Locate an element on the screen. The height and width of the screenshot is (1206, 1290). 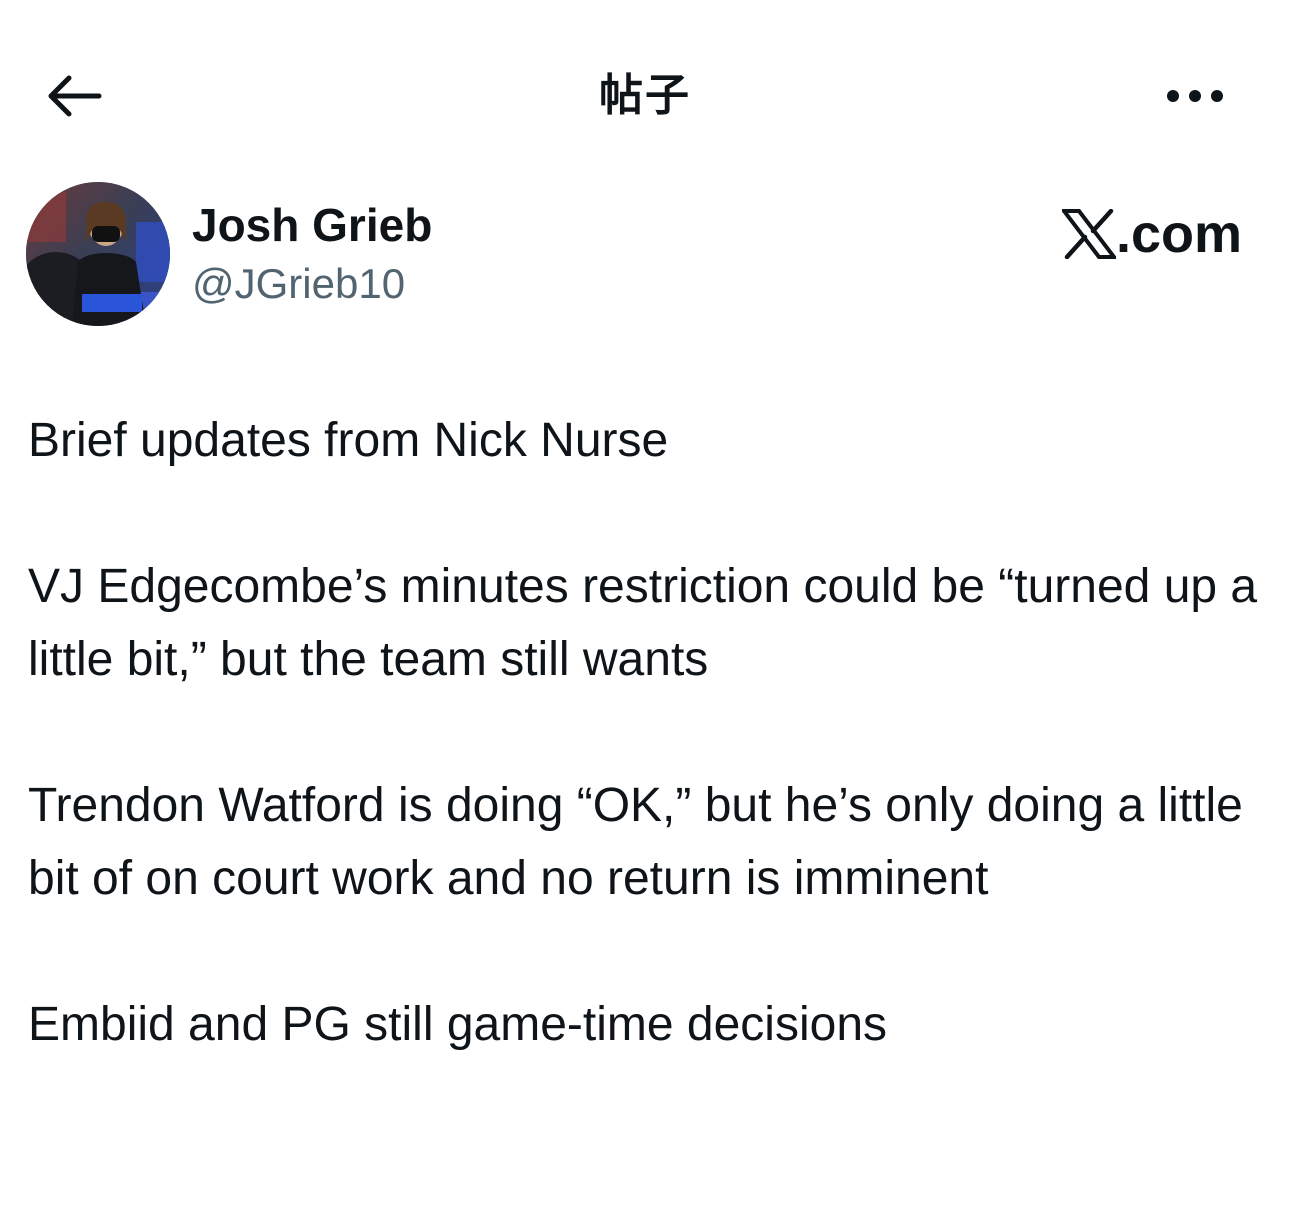
back-button is located at coordinates (73, 96).